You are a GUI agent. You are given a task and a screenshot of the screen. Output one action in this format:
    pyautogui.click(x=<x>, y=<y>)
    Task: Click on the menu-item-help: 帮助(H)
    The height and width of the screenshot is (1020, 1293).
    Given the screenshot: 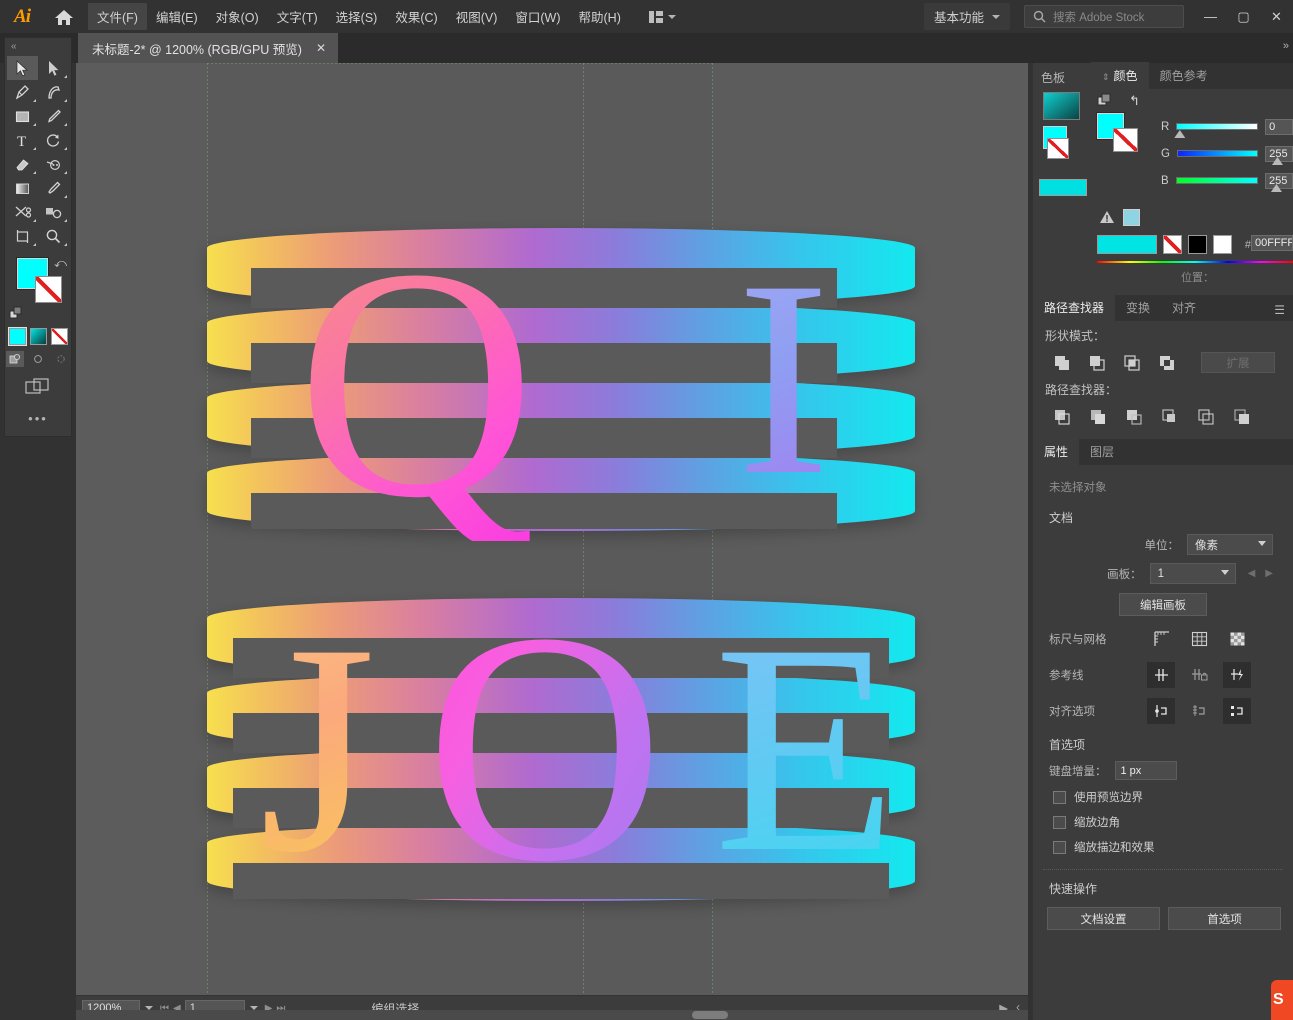 What is the action you would take?
    pyautogui.click(x=600, y=16)
    